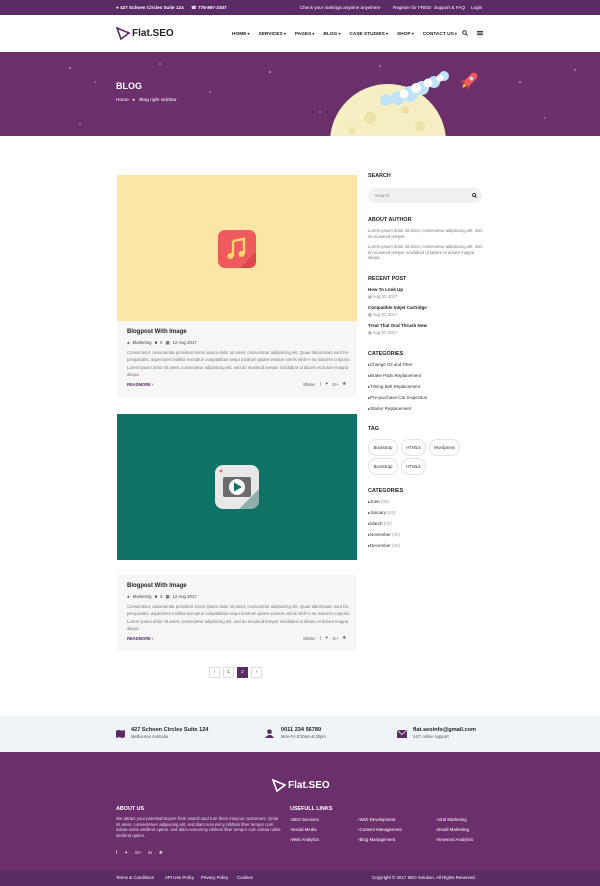 This screenshot has width=600, height=886. I want to click on share-bar: Share: f ✦ G+ ❋, so click(324, 638).